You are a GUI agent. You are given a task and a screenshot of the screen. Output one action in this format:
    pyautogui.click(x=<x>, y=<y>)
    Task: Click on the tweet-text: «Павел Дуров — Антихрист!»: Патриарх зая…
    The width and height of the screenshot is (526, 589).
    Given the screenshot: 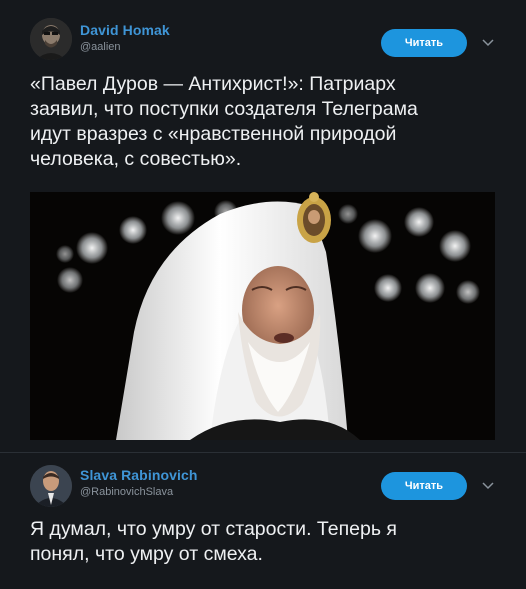 What is the action you would take?
    pyautogui.click(x=224, y=121)
    